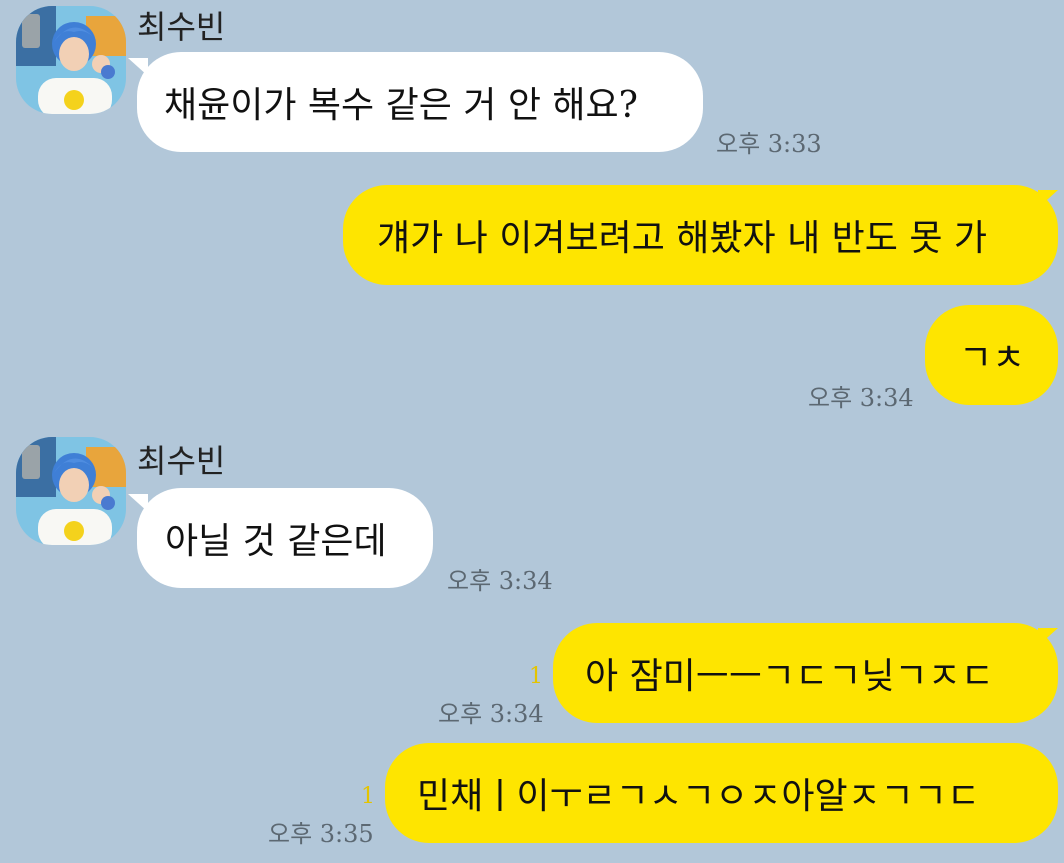 This screenshot has width=1064, height=863. I want to click on message-bubble-outgoing: ㄱㅊ, so click(991, 355).